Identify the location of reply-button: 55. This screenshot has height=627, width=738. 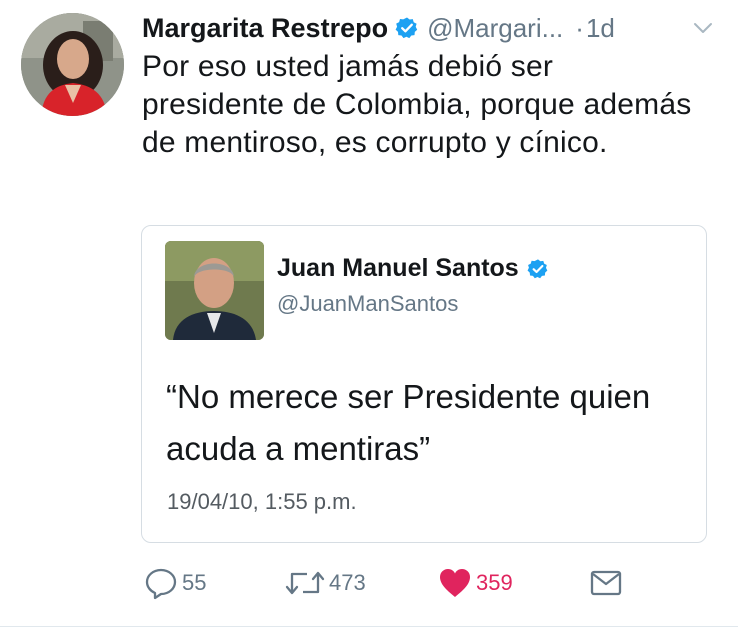
(175, 583).